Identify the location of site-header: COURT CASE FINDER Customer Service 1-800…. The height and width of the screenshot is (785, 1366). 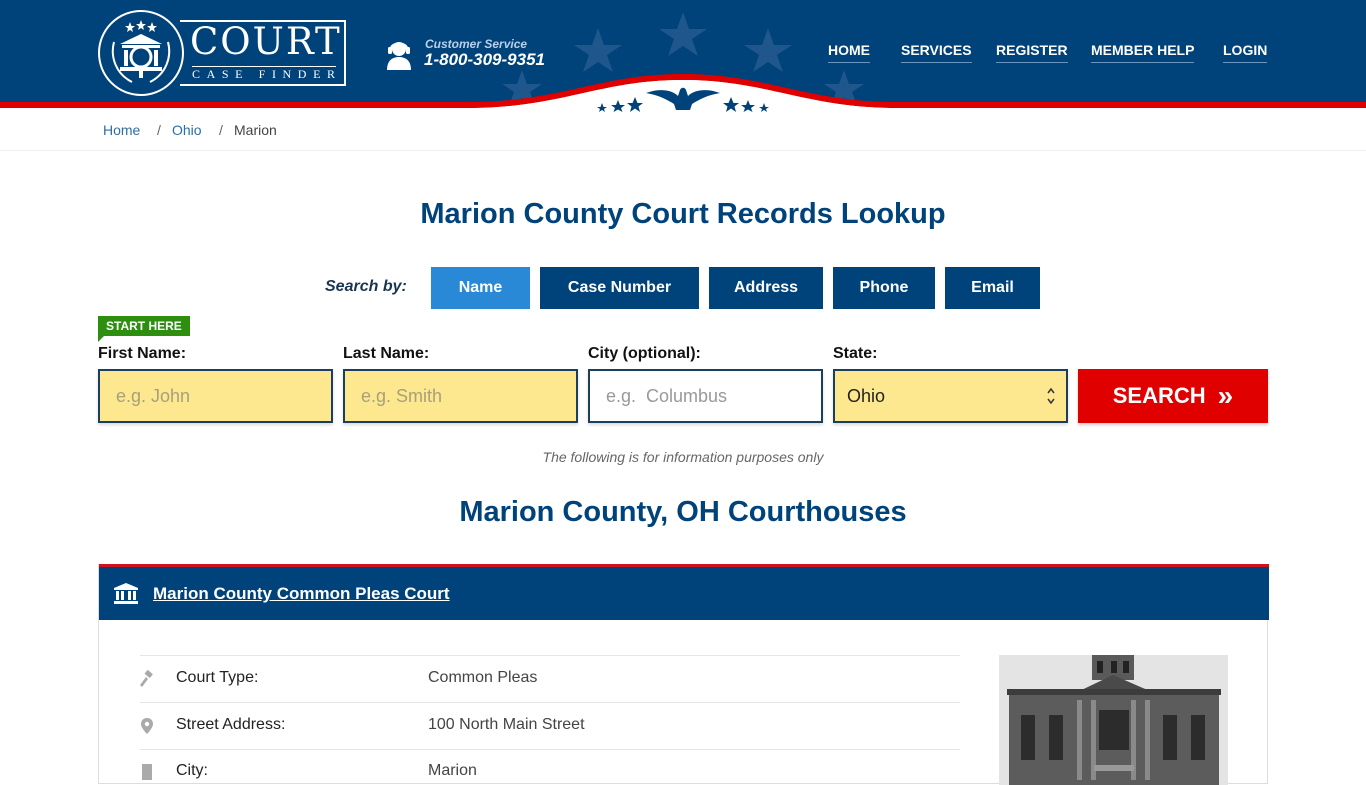
(683, 56).